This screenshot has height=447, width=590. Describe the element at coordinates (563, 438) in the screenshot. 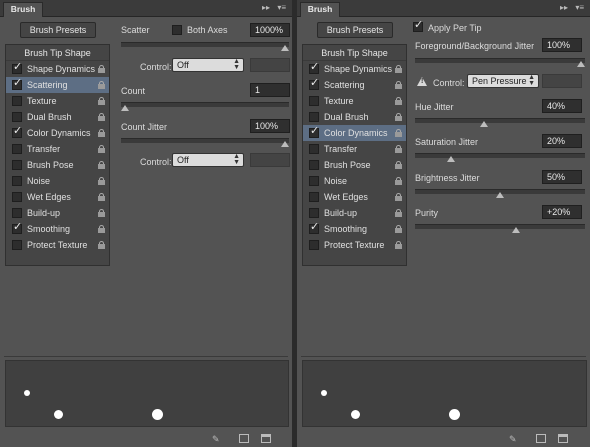

I see `create-new-brush-icon` at that location.